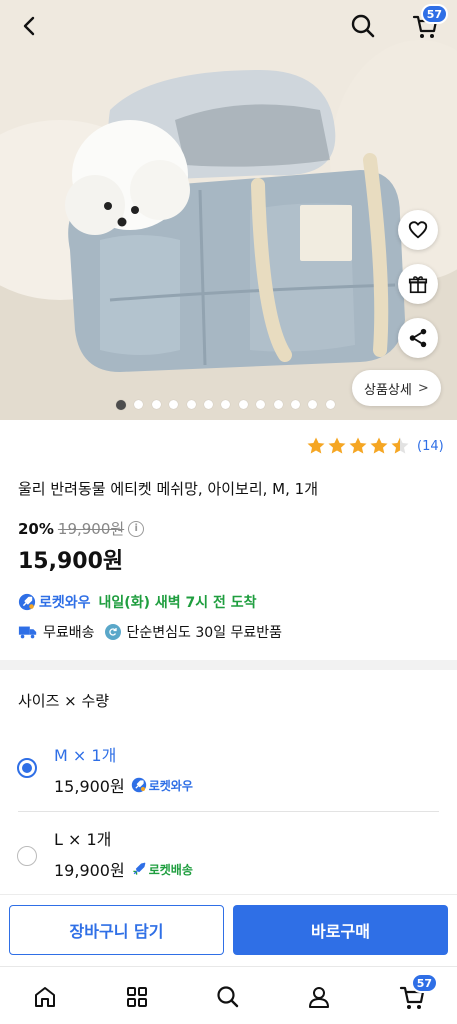 The height and width of the screenshot is (1024, 457). What do you see at coordinates (170, 869) in the screenshot?
I see `option-tag-label: 로켓배송` at bounding box center [170, 869].